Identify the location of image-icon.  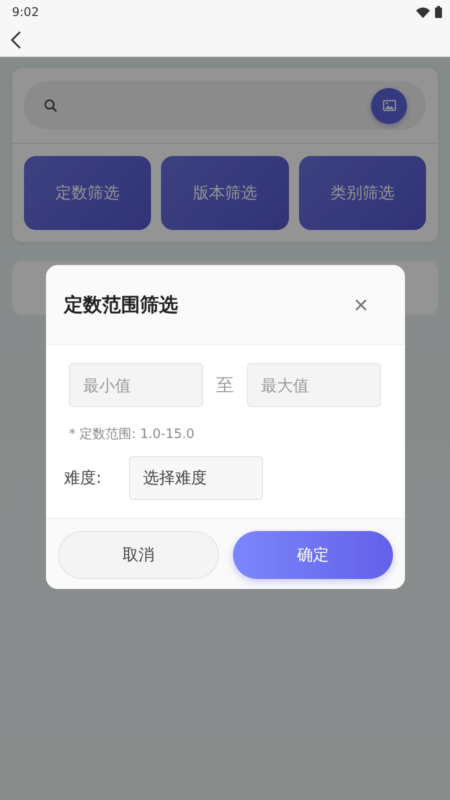
(389, 105).